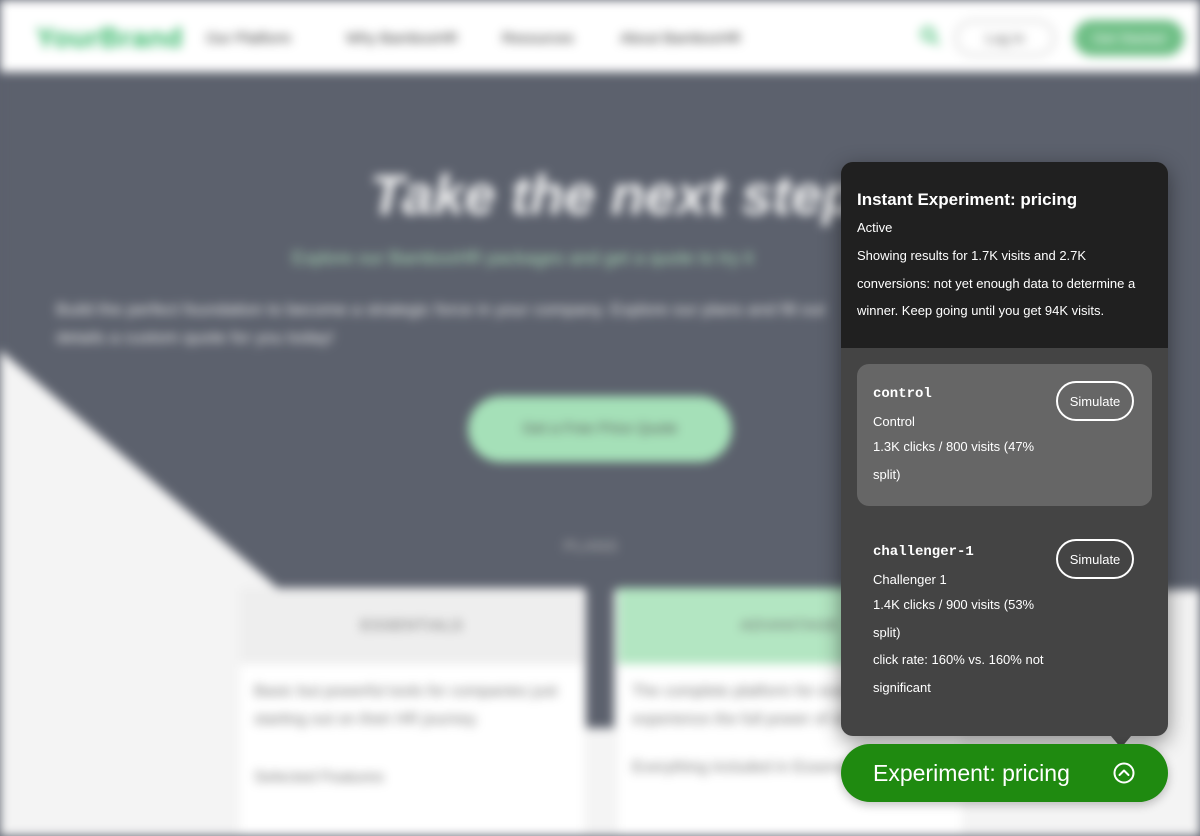 Image resolution: width=1200 pixels, height=836 pixels. What do you see at coordinates (591, 546) in the screenshot?
I see `plans-label: PLANS` at bounding box center [591, 546].